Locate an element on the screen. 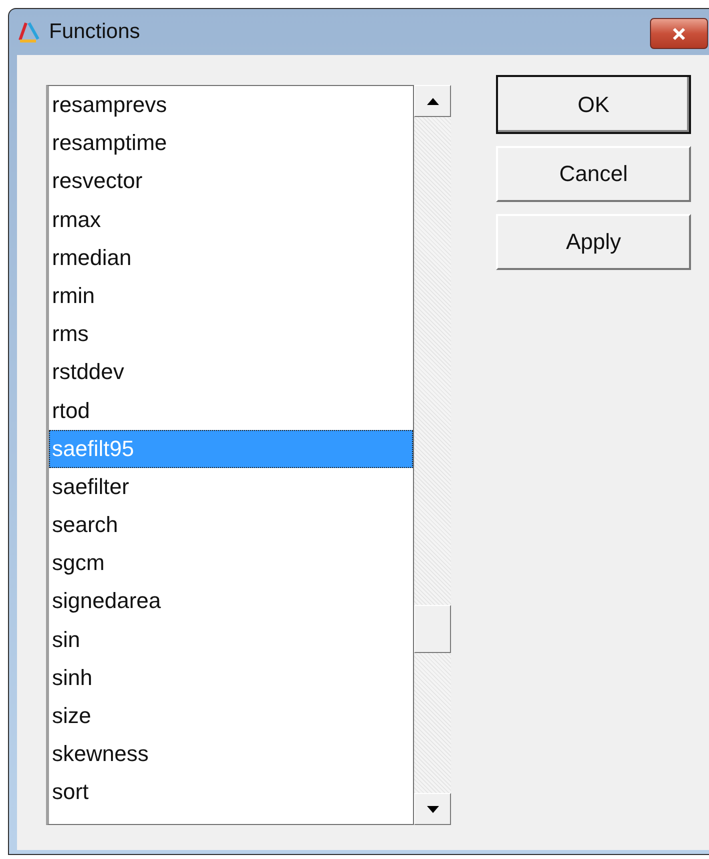  list-item: signedarea is located at coordinates (231, 601).